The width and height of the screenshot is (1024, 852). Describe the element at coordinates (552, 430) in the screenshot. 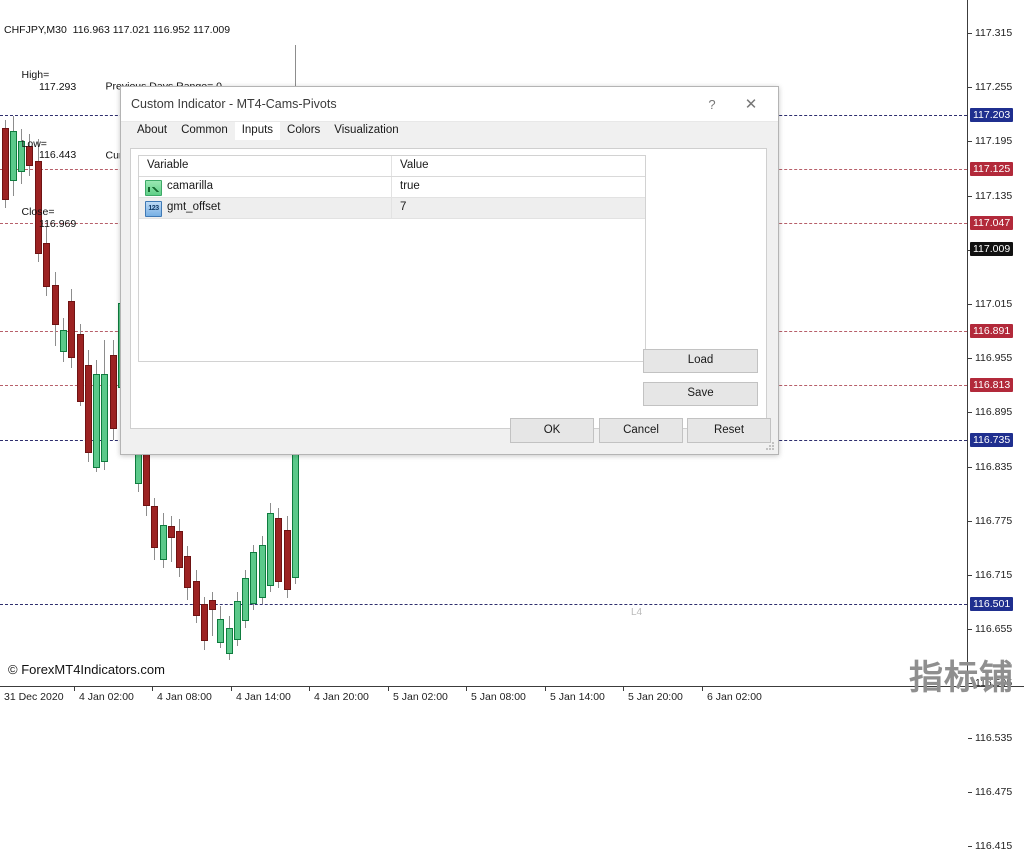

I see `ok-button: OK` at that location.